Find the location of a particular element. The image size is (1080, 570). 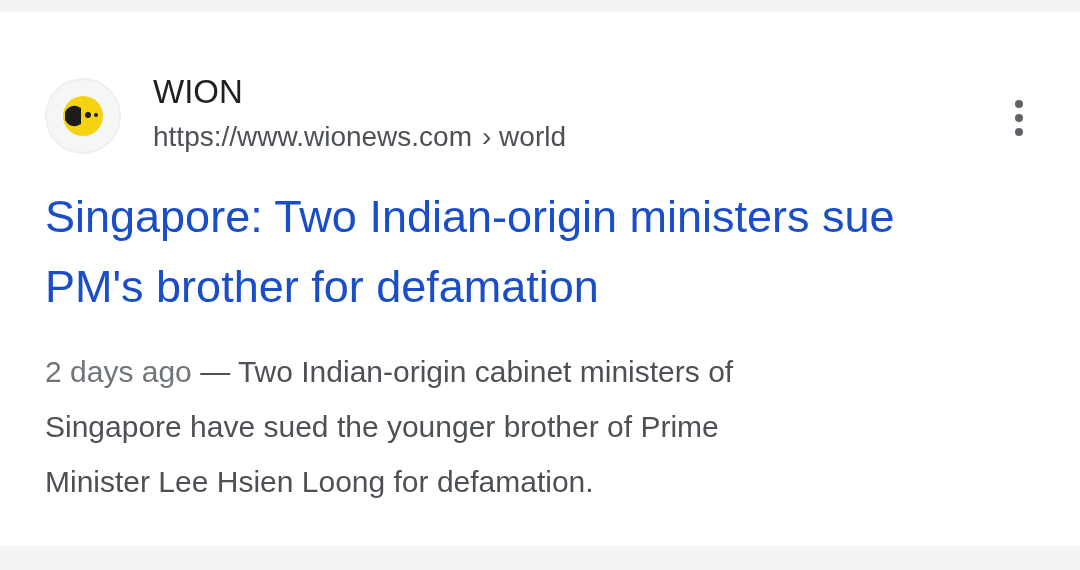

more-options-icon is located at coordinates (1019, 118).